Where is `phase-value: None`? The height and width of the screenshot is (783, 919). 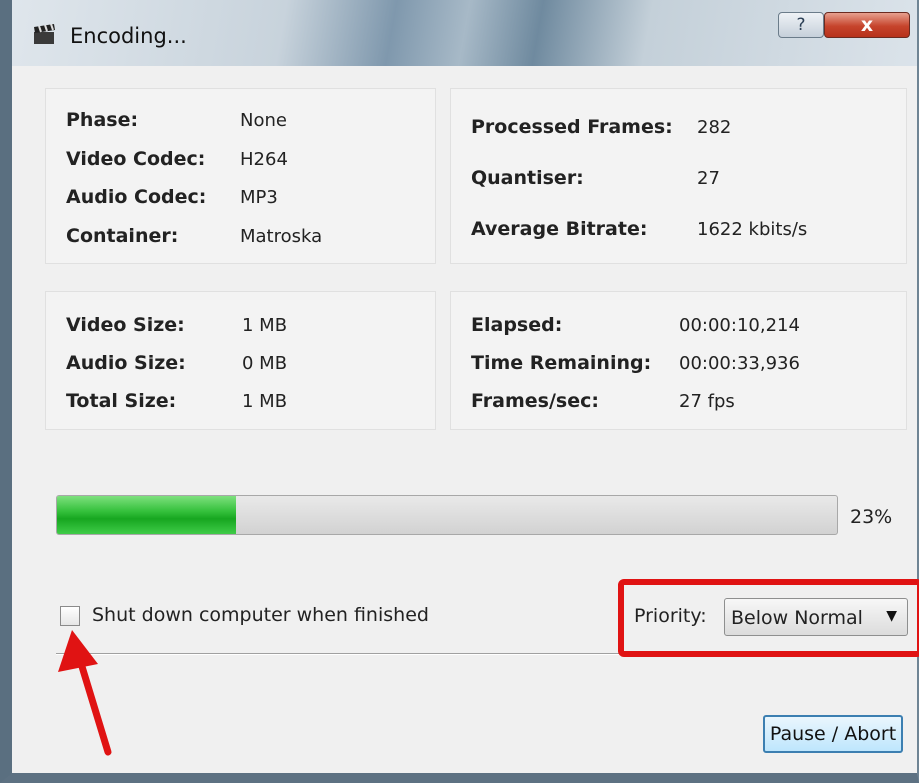 phase-value: None is located at coordinates (263, 120).